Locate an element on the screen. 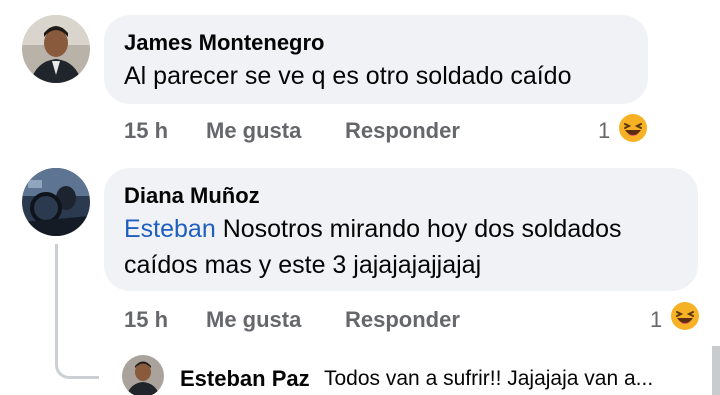 Image resolution: width=720 pixels, height=395 pixels. comment-author: Diana Muñoz is located at coordinates (192, 196).